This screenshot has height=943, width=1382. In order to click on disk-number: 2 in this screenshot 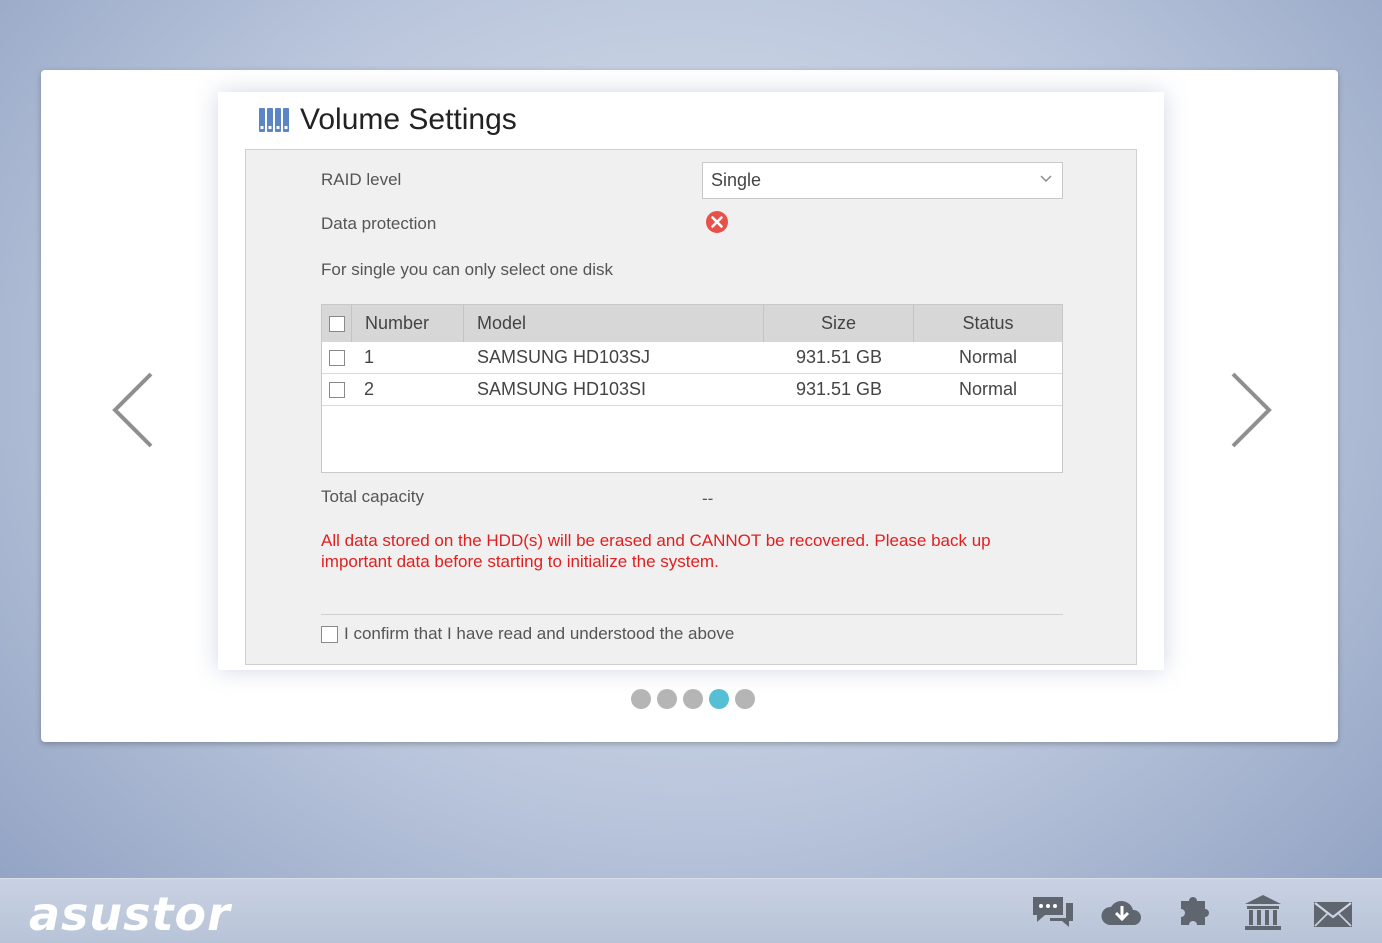, I will do `click(369, 389)`.